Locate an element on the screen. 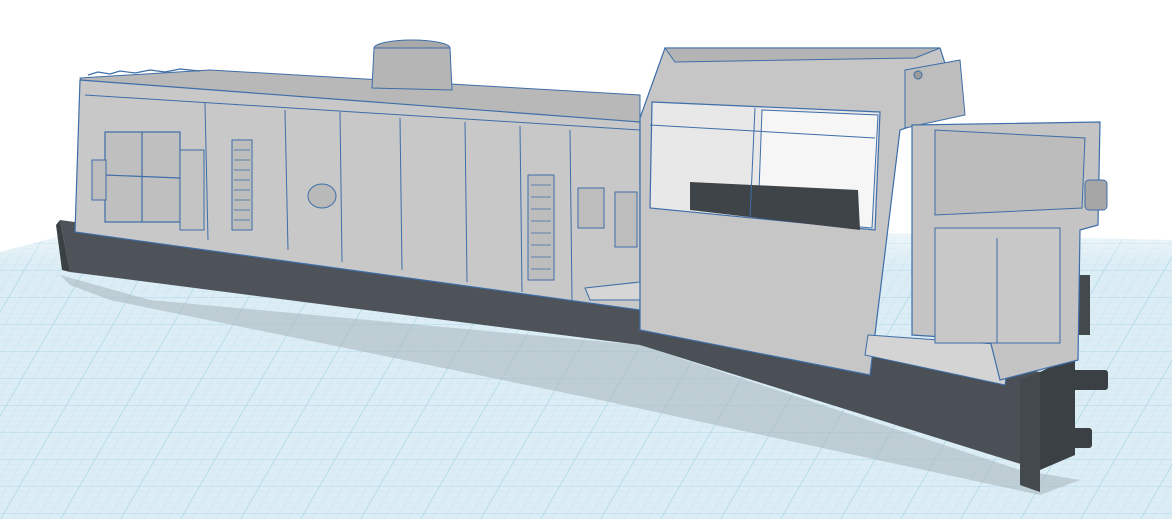  locomotive-short-hood is located at coordinates (1009, 251).